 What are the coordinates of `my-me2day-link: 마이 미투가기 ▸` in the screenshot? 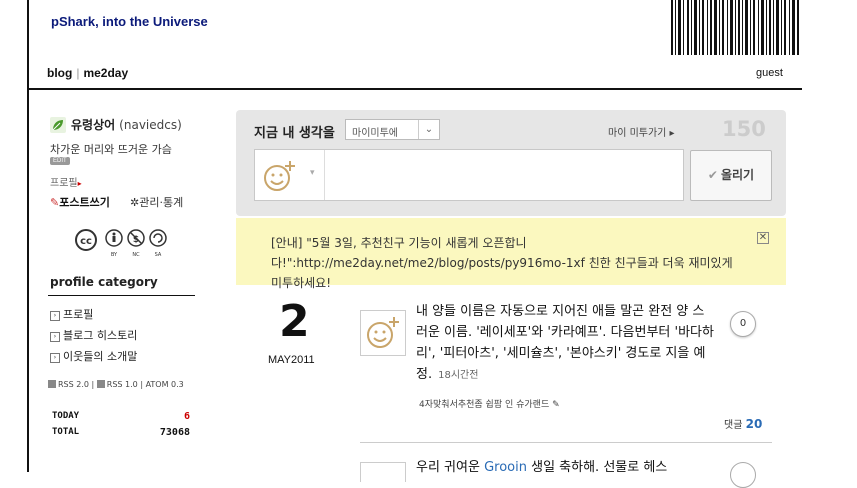 It's located at (641, 131).